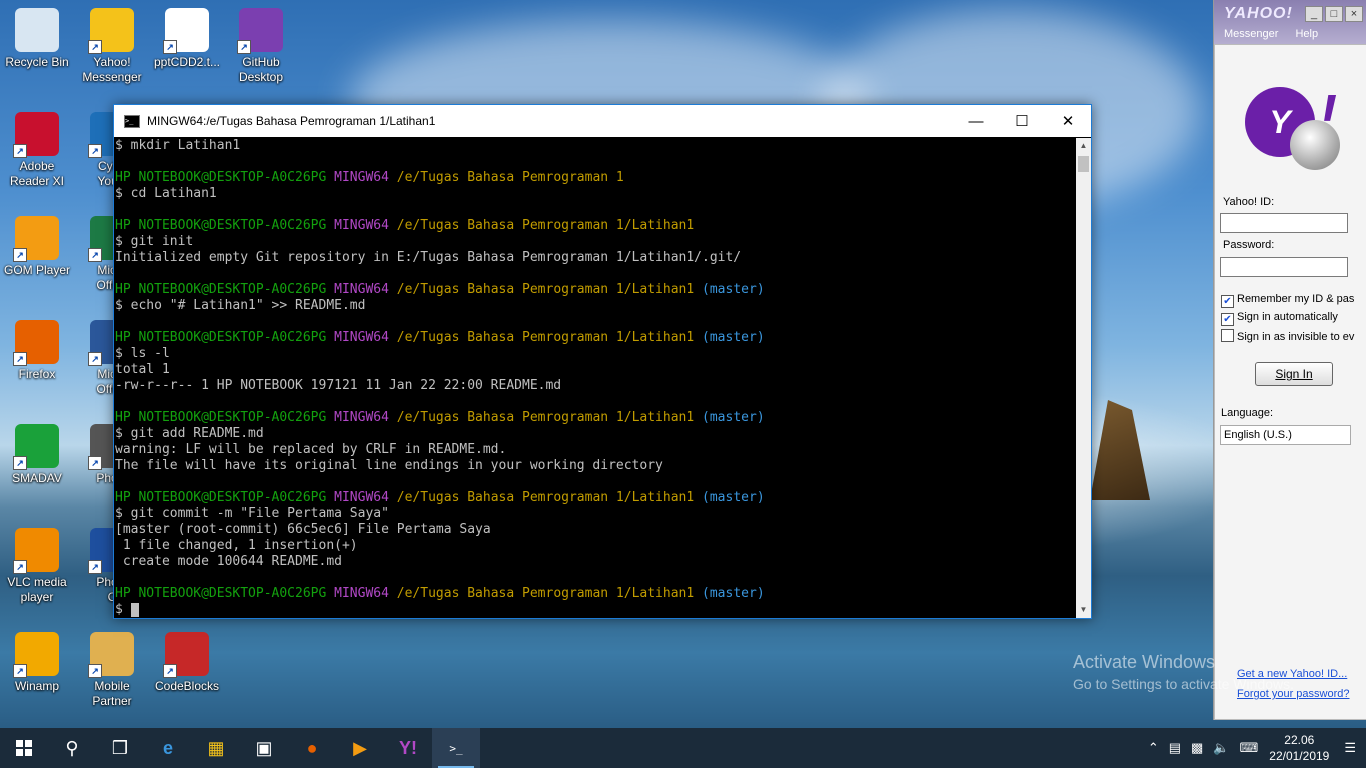  What do you see at coordinates (36, 239) in the screenshot?
I see `gom-player-icon: ↗` at bounding box center [36, 239].